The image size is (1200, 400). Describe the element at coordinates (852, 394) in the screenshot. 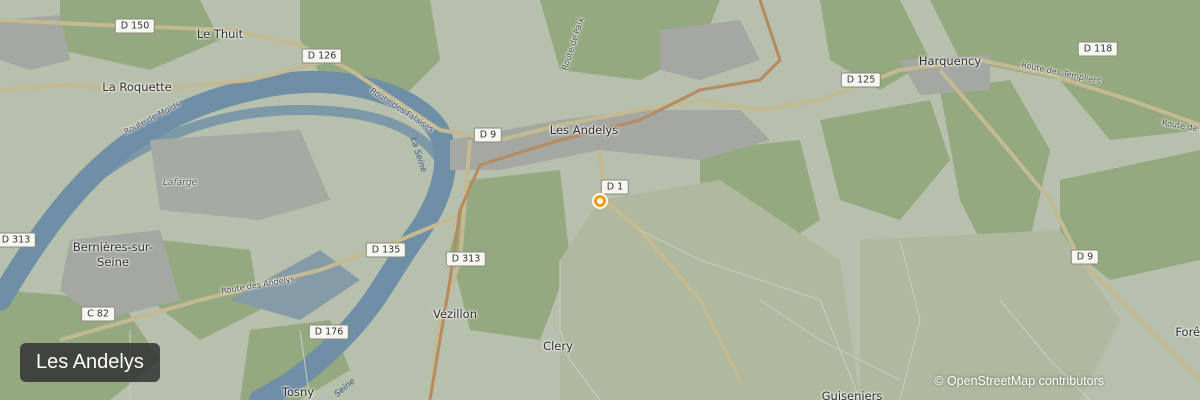

I see `place-label-guiseniers: Guiseniers` at that location.